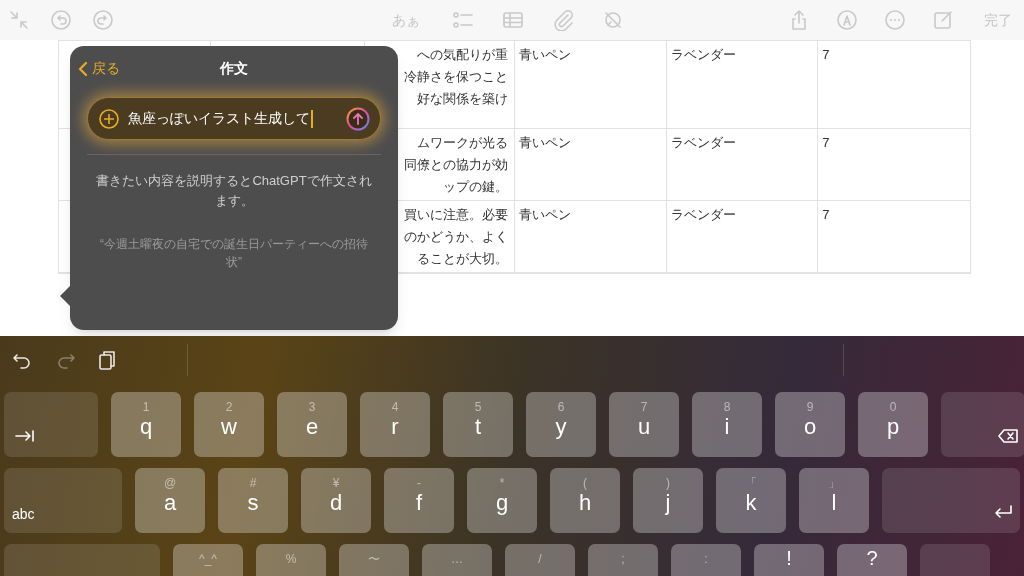 The image size is (1024, 576). I want to click on key: %, so click(291, 560).